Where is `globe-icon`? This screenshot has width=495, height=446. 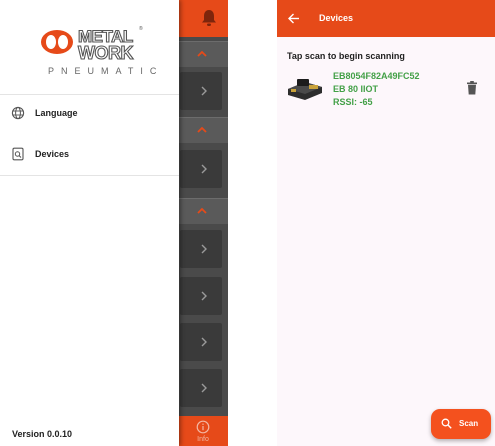 globe-icon is located at coordinates (18, 113).